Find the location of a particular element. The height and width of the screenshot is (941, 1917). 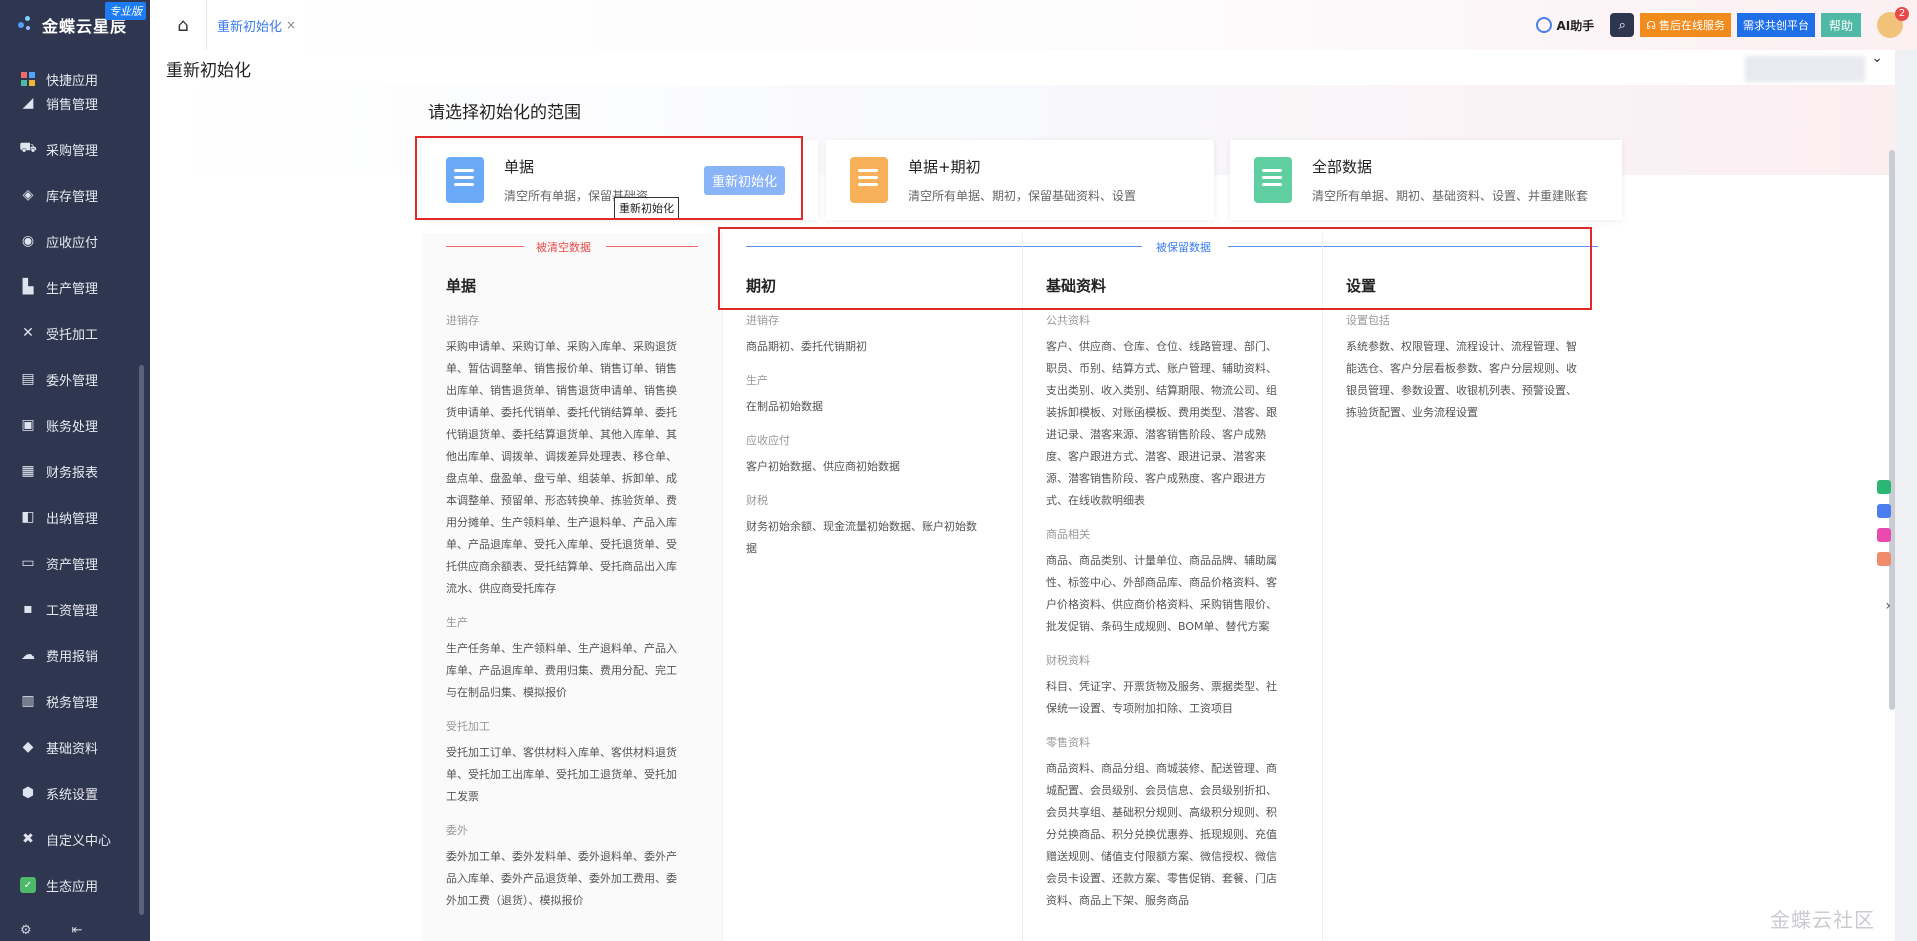

sidebar-item-assets: ▭ 资产管理 is located at coordinates (75, 563).